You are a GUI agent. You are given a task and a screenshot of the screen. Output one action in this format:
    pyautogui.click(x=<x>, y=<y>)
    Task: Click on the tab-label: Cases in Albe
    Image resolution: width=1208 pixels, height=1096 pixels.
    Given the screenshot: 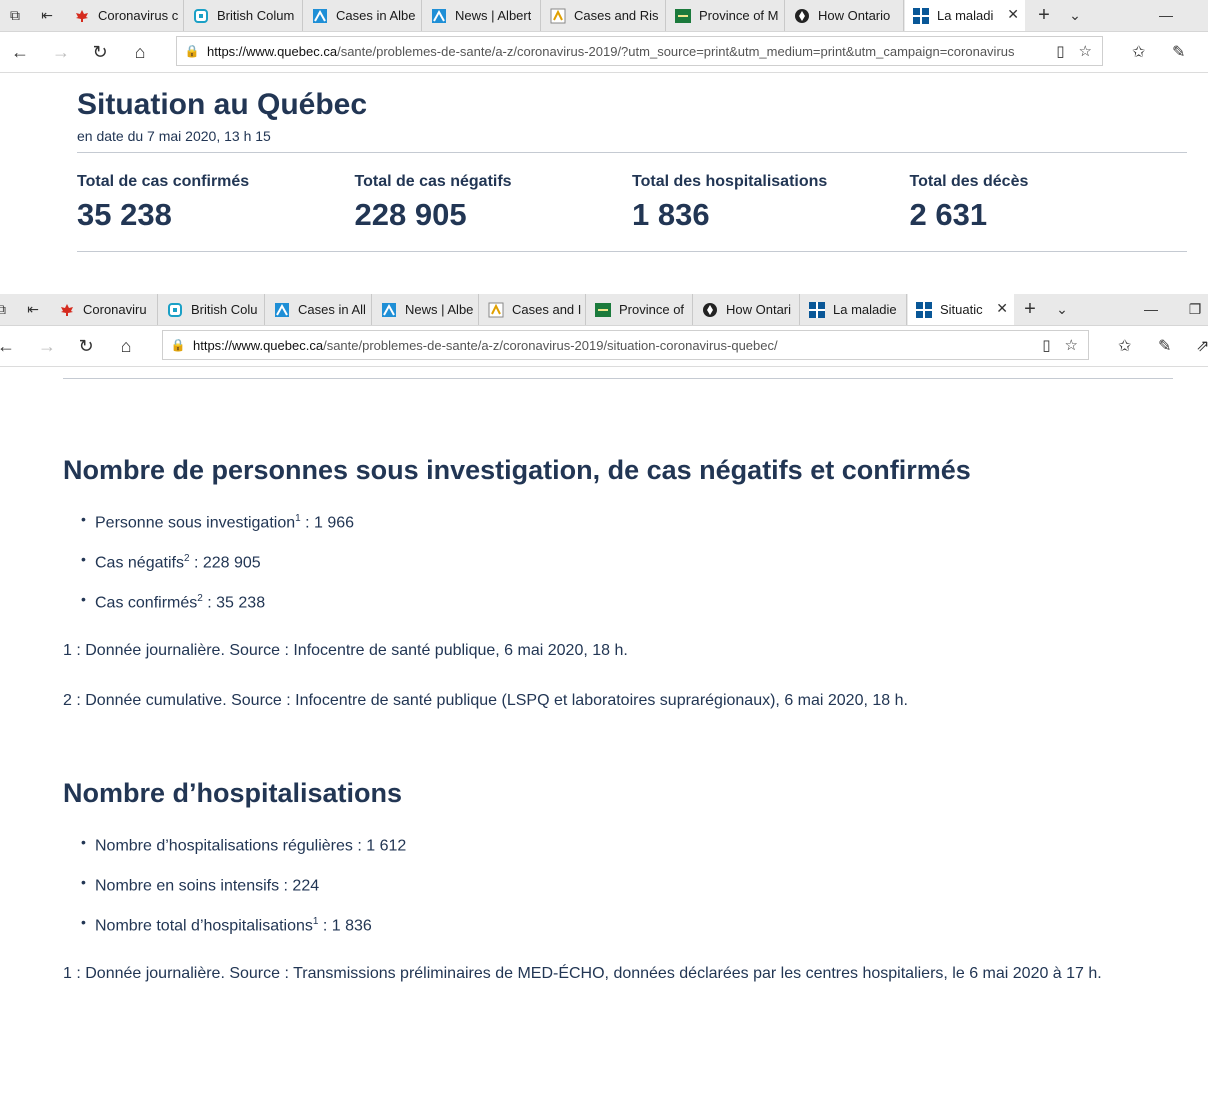 What is the action you would take?
    pyautogui.click(x=376, y=15)
    